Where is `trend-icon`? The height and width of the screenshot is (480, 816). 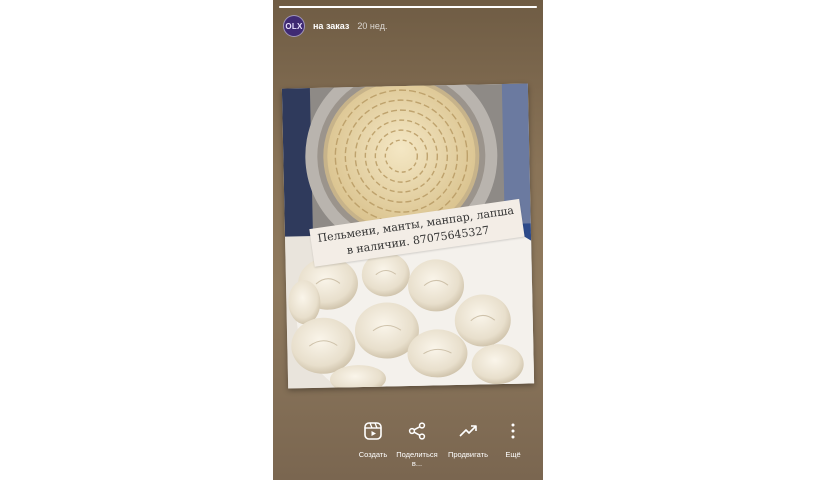
trend-icon is located at coordinates (468, 431).